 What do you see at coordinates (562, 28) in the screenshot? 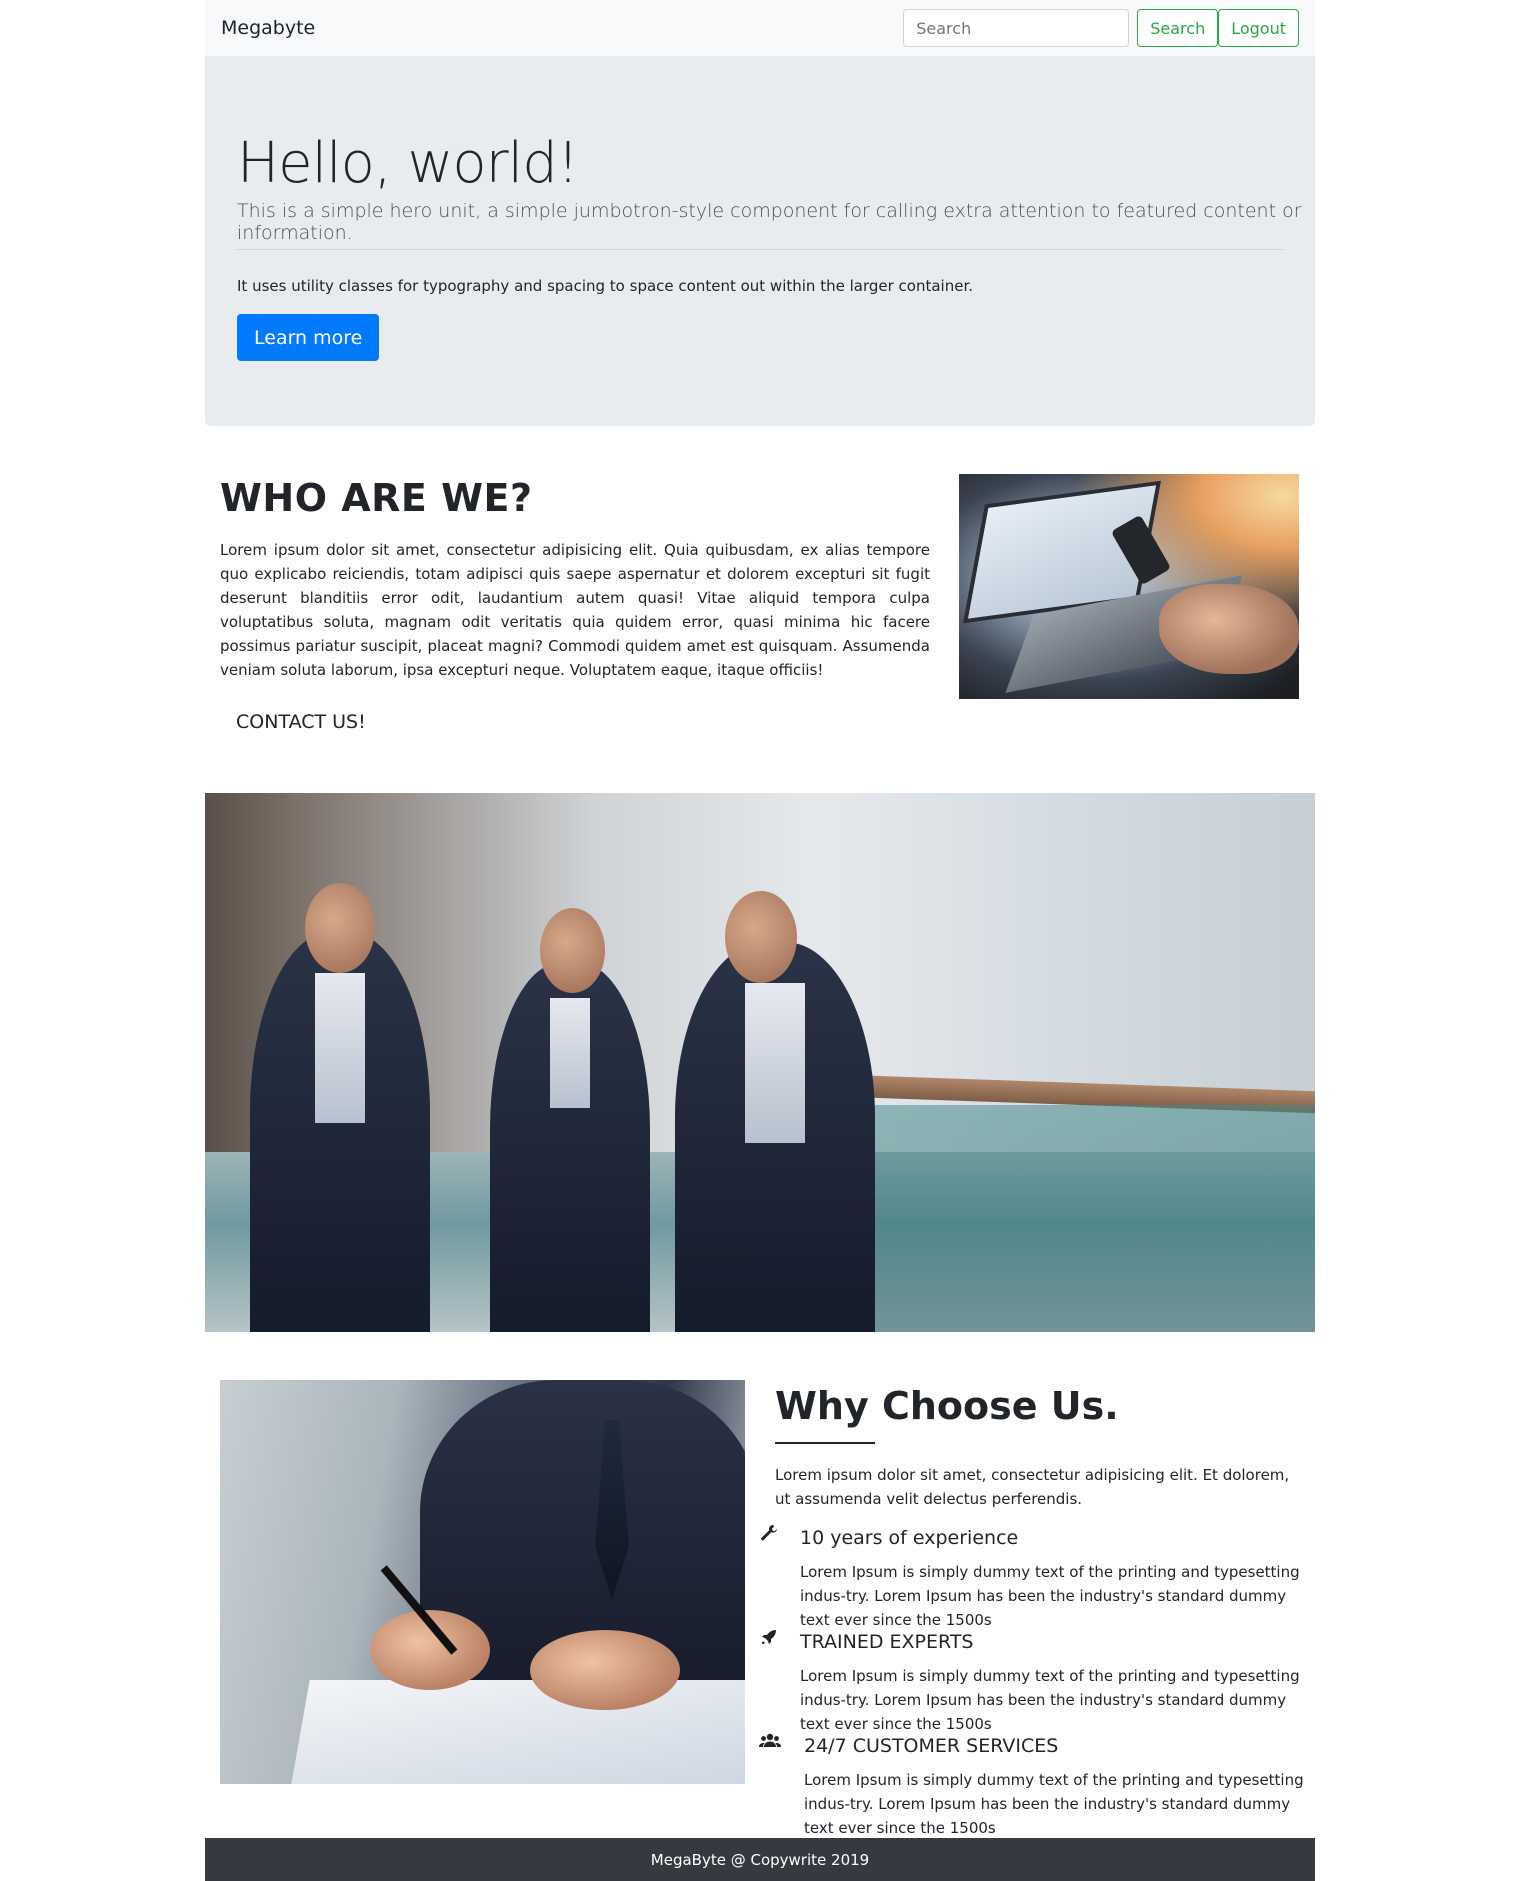
I see `brand-link: Megabyte` at bounding box center [562, 28].